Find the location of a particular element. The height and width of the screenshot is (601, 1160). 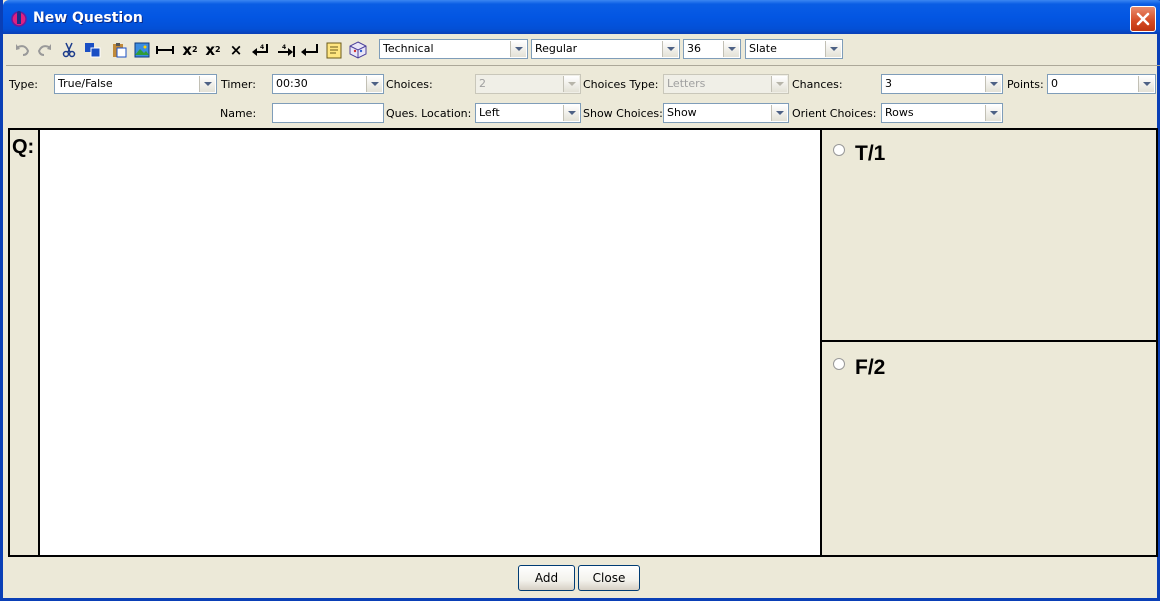

subscript-icon: x2 is located at coordinates (190, 50).